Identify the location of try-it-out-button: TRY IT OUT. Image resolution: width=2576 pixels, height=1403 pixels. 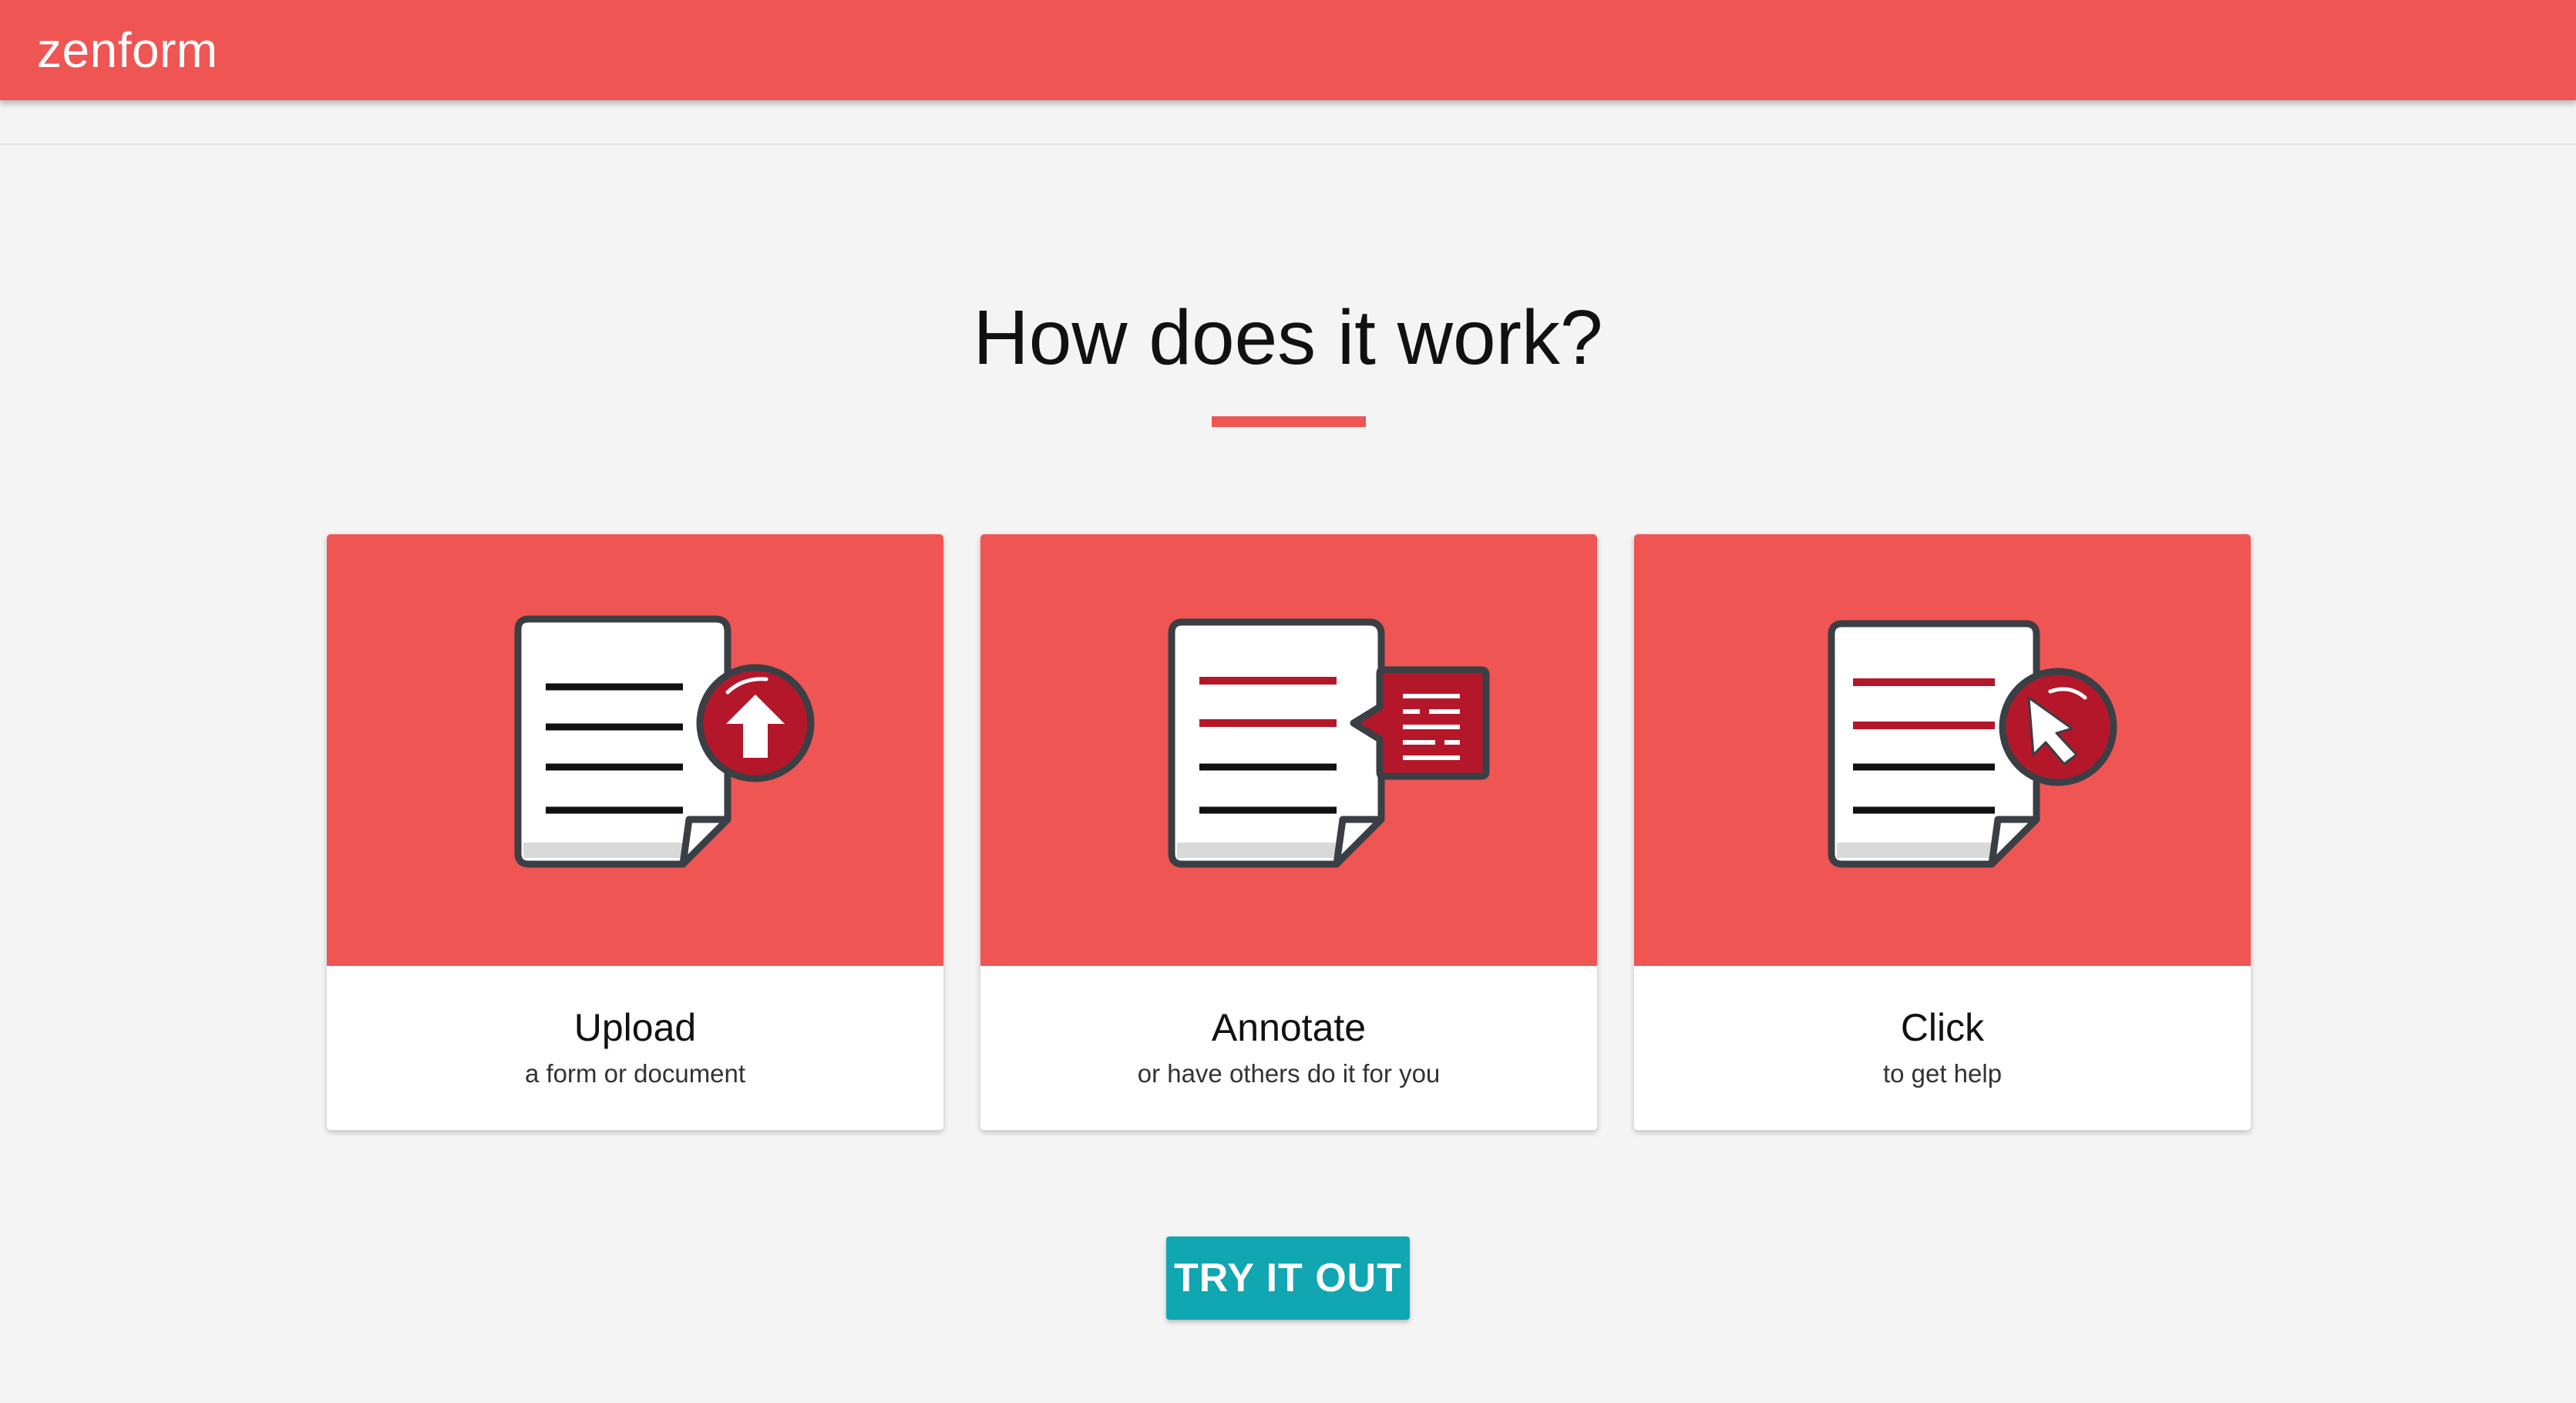
(1288, 1278).